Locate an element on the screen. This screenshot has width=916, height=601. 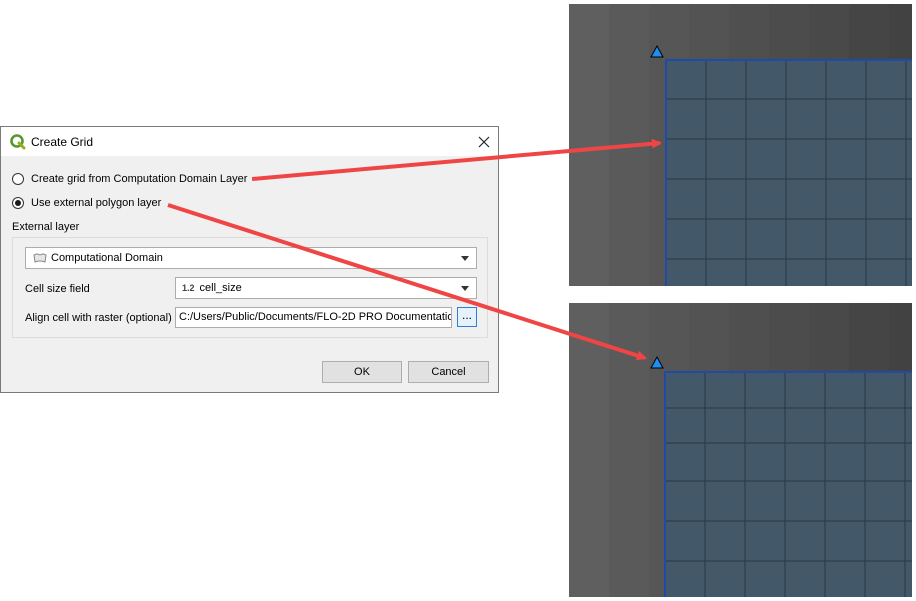
title-bar: Create Grid is located at coordinates (249, 141).